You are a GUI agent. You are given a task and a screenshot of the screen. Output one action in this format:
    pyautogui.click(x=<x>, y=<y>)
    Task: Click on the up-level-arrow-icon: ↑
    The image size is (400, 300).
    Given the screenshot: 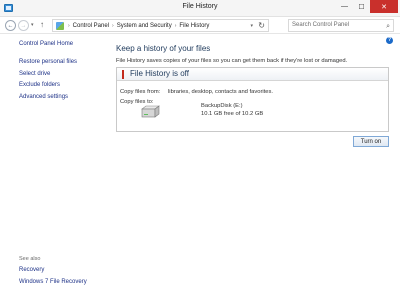 What is the action you would take?
    pyautogui.click(x=42, y=24)
    